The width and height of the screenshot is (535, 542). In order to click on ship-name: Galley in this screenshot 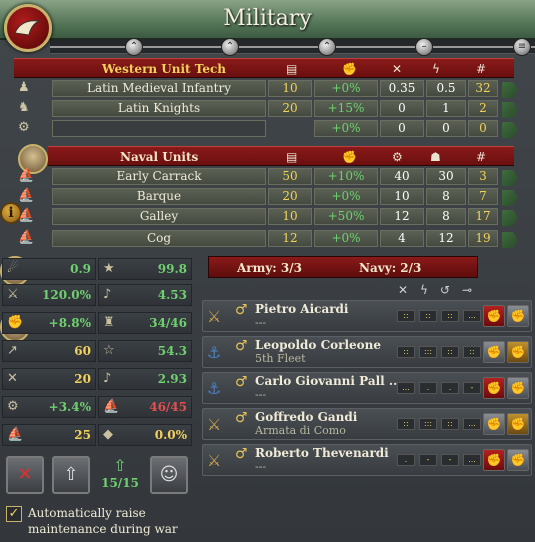, I will do `click(159, 216)`.